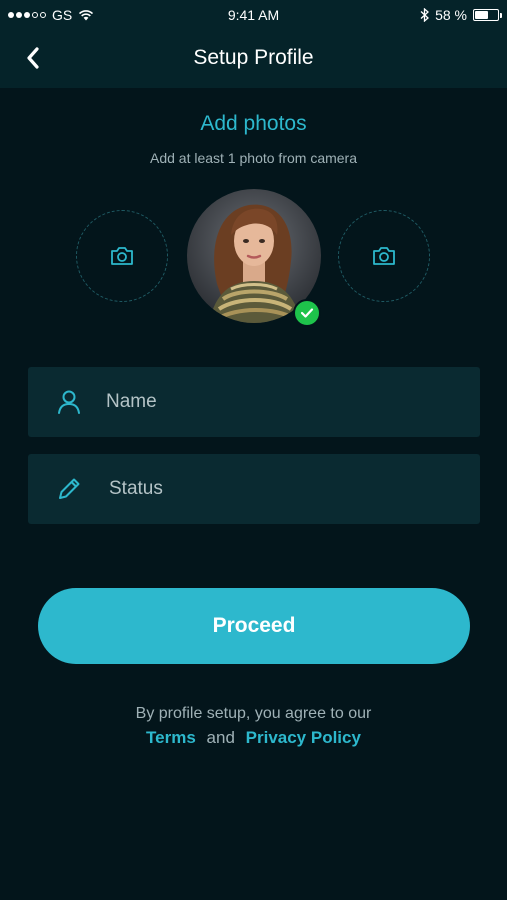 The height and width of the screenshot is (900, 507). I want to click on terms-links: Terms and Privacy Policy, so click(253, 738).